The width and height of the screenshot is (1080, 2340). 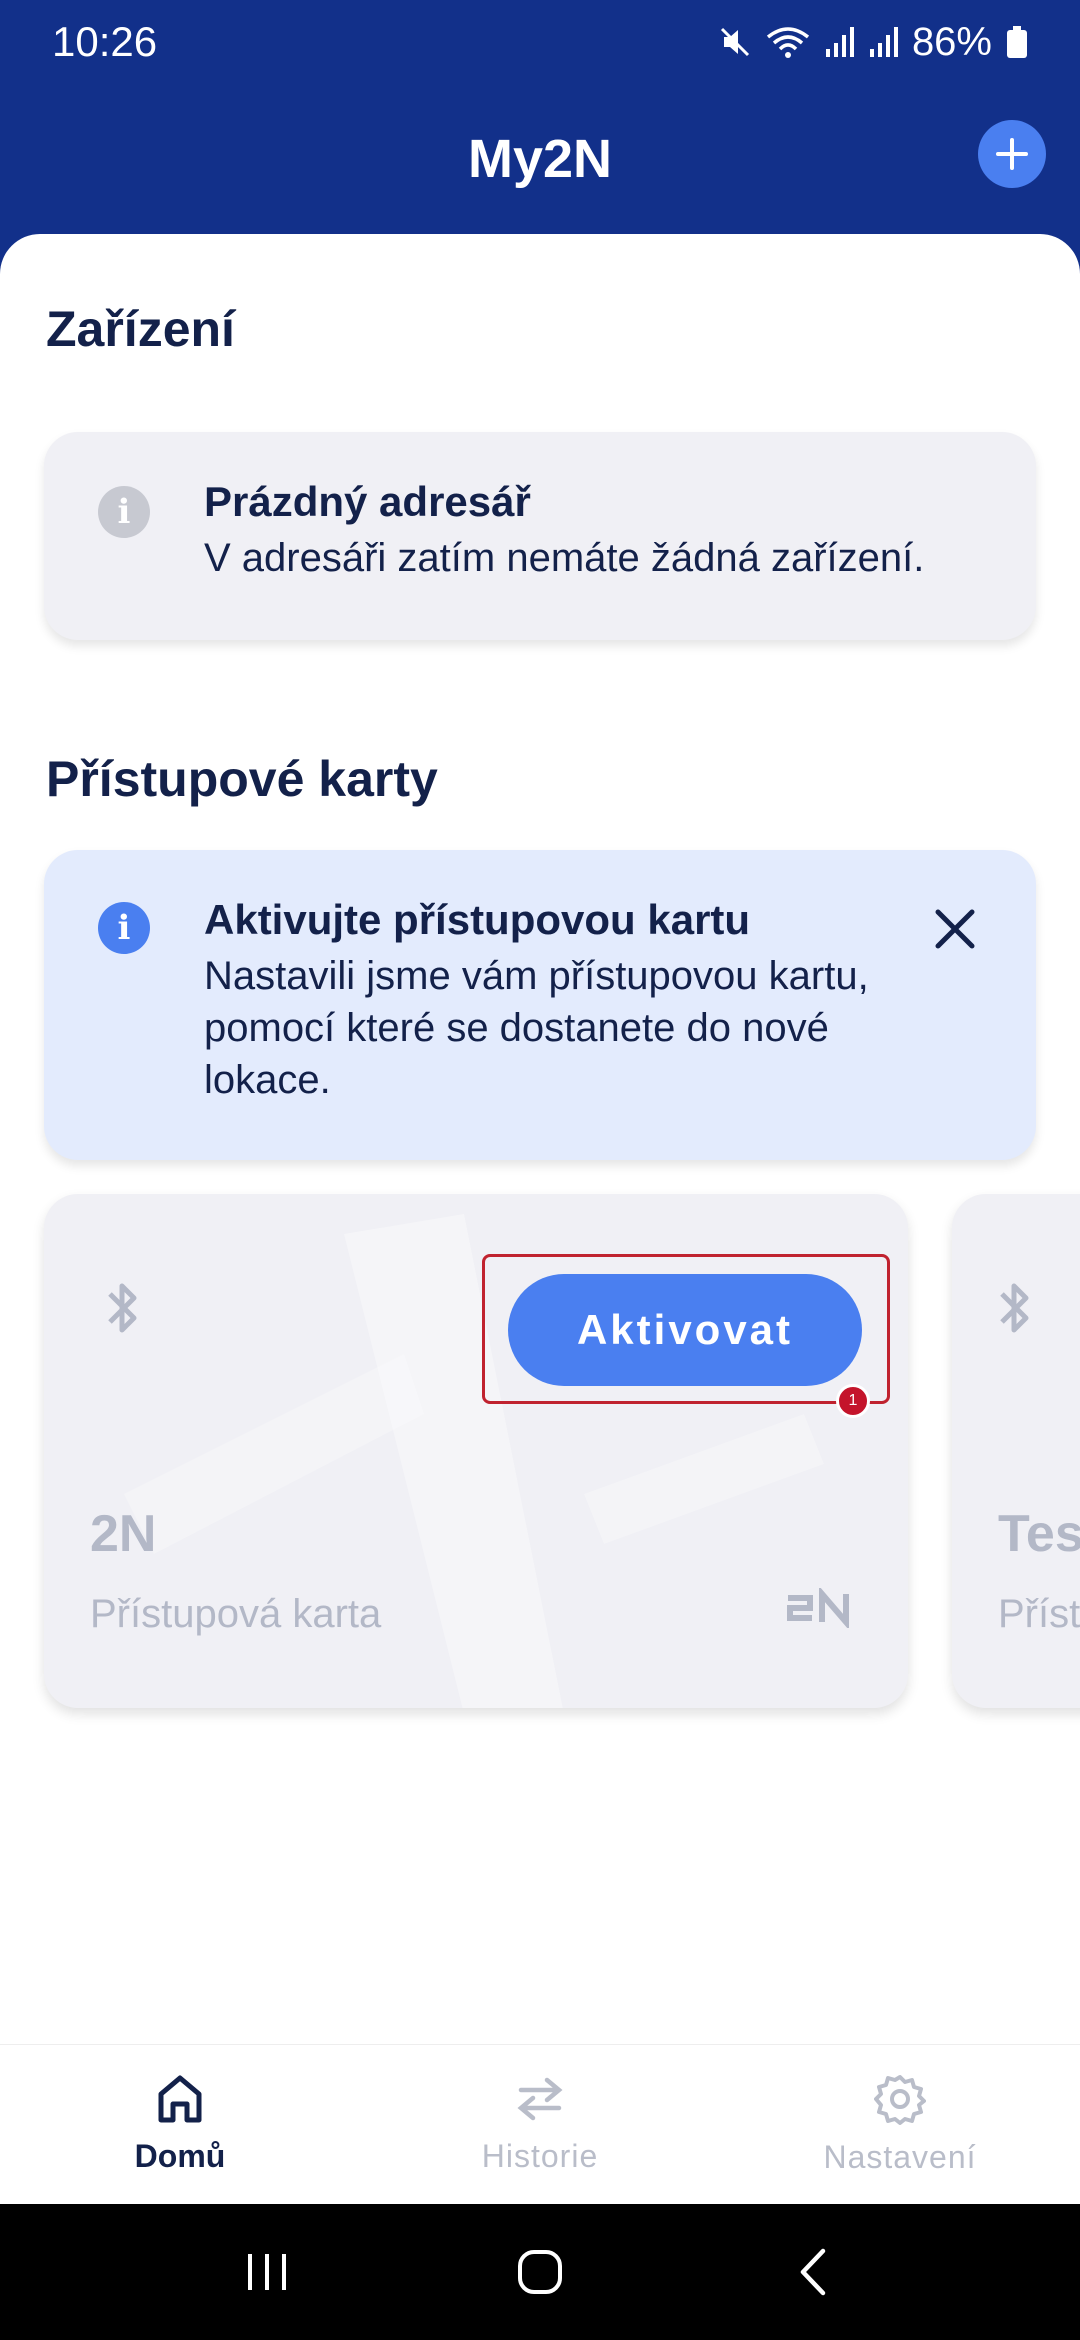 I want to click on recent-apps-icon, so click(x=266, y=2272).